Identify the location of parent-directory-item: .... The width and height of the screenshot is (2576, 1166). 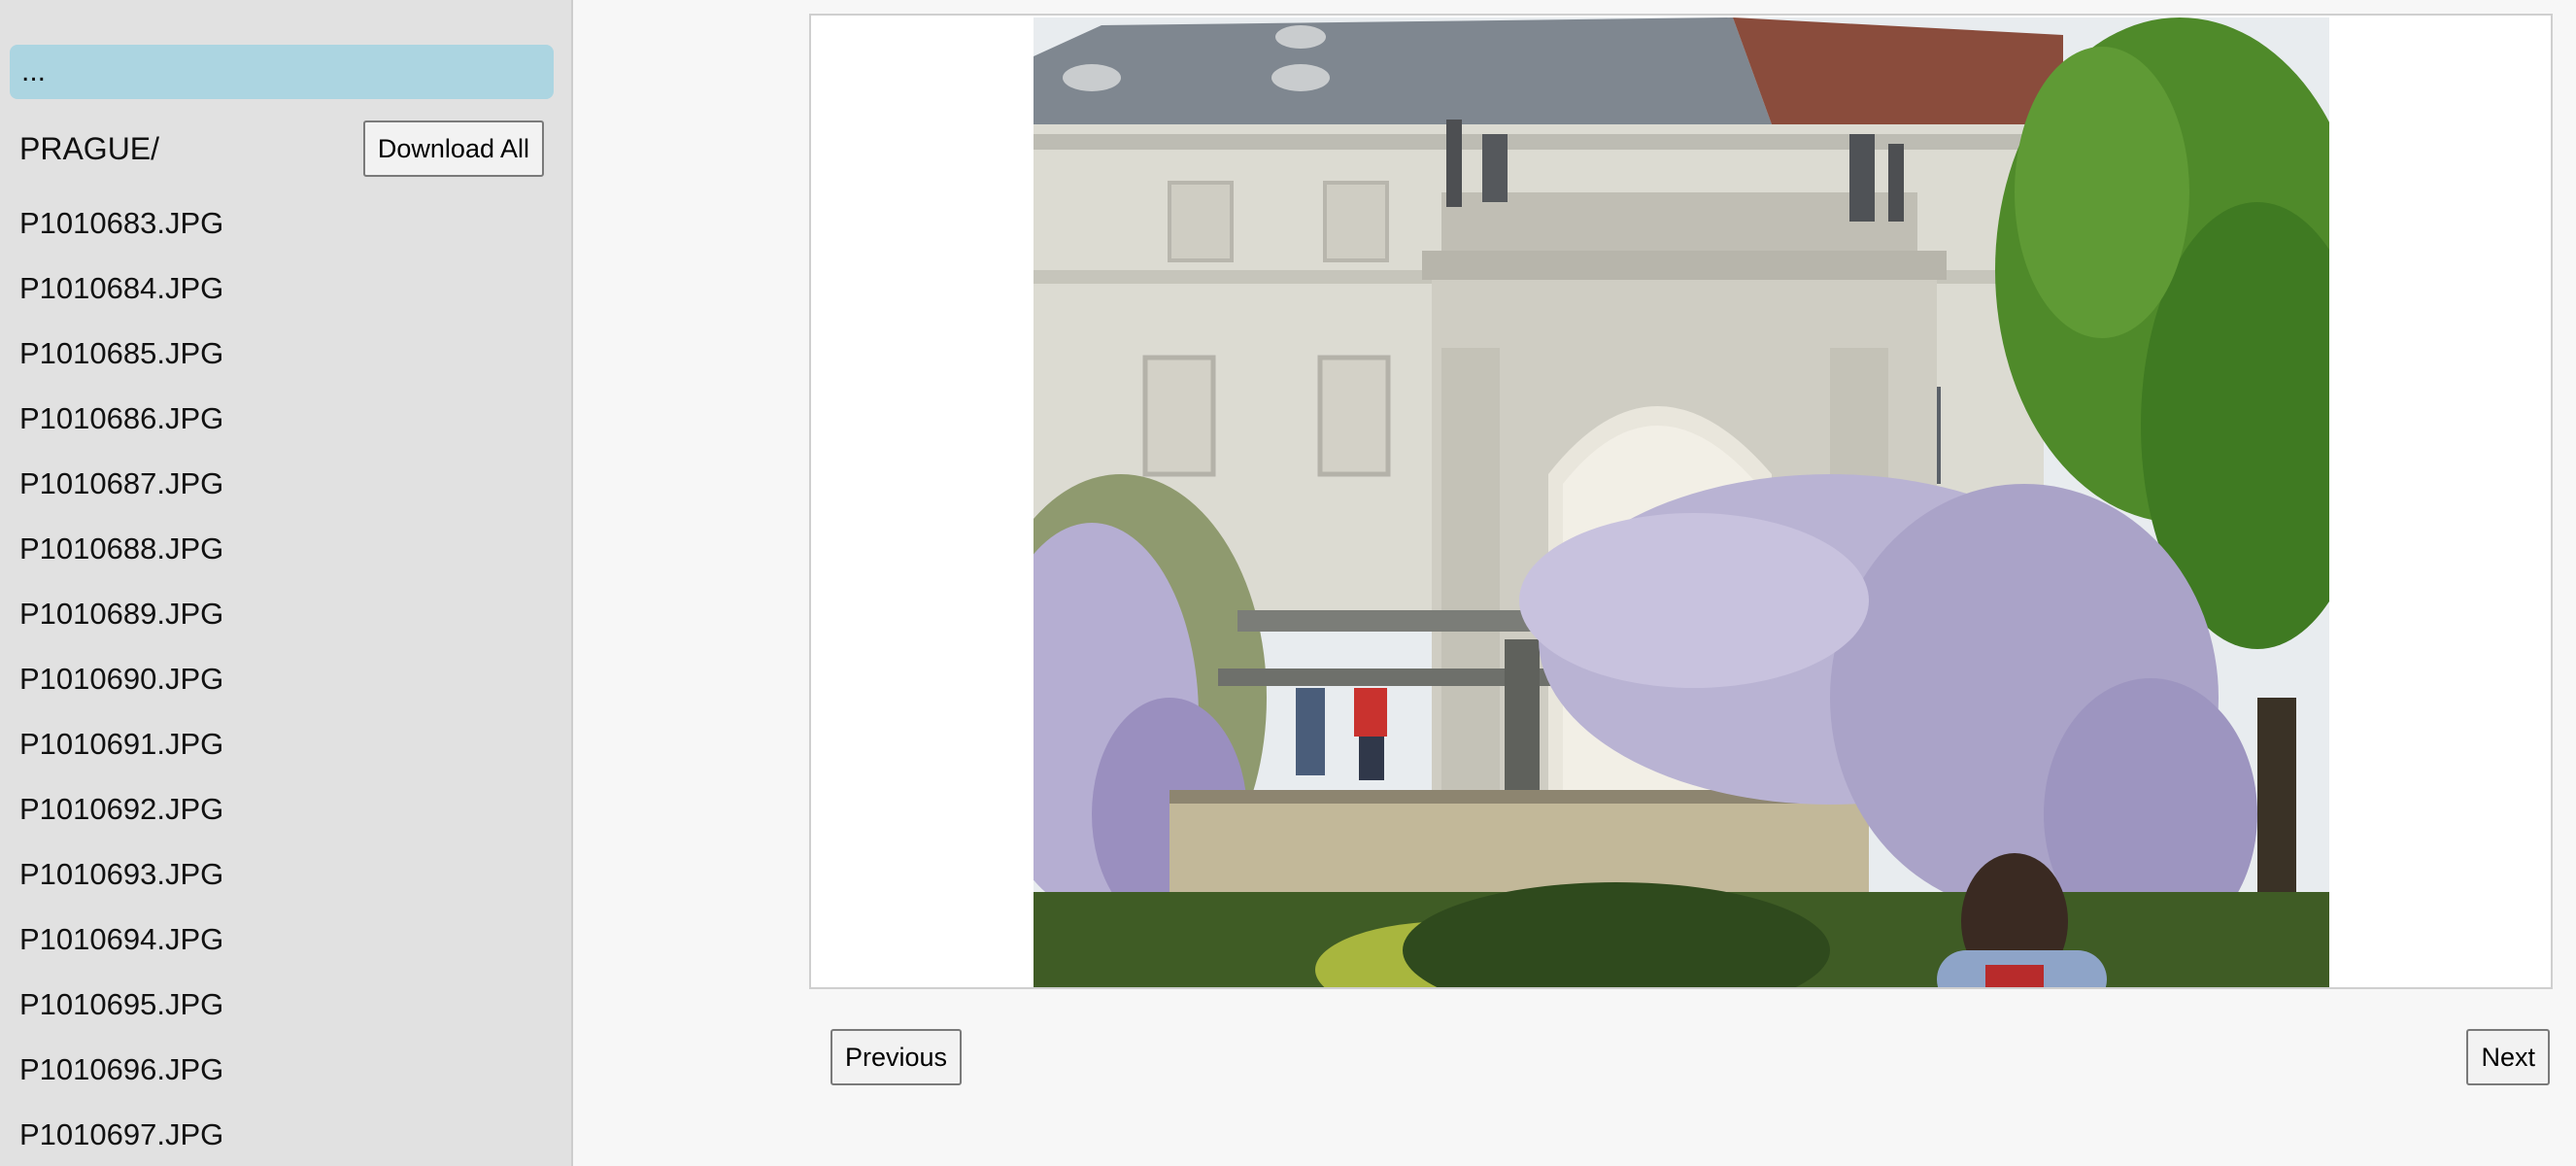
(282, 72).